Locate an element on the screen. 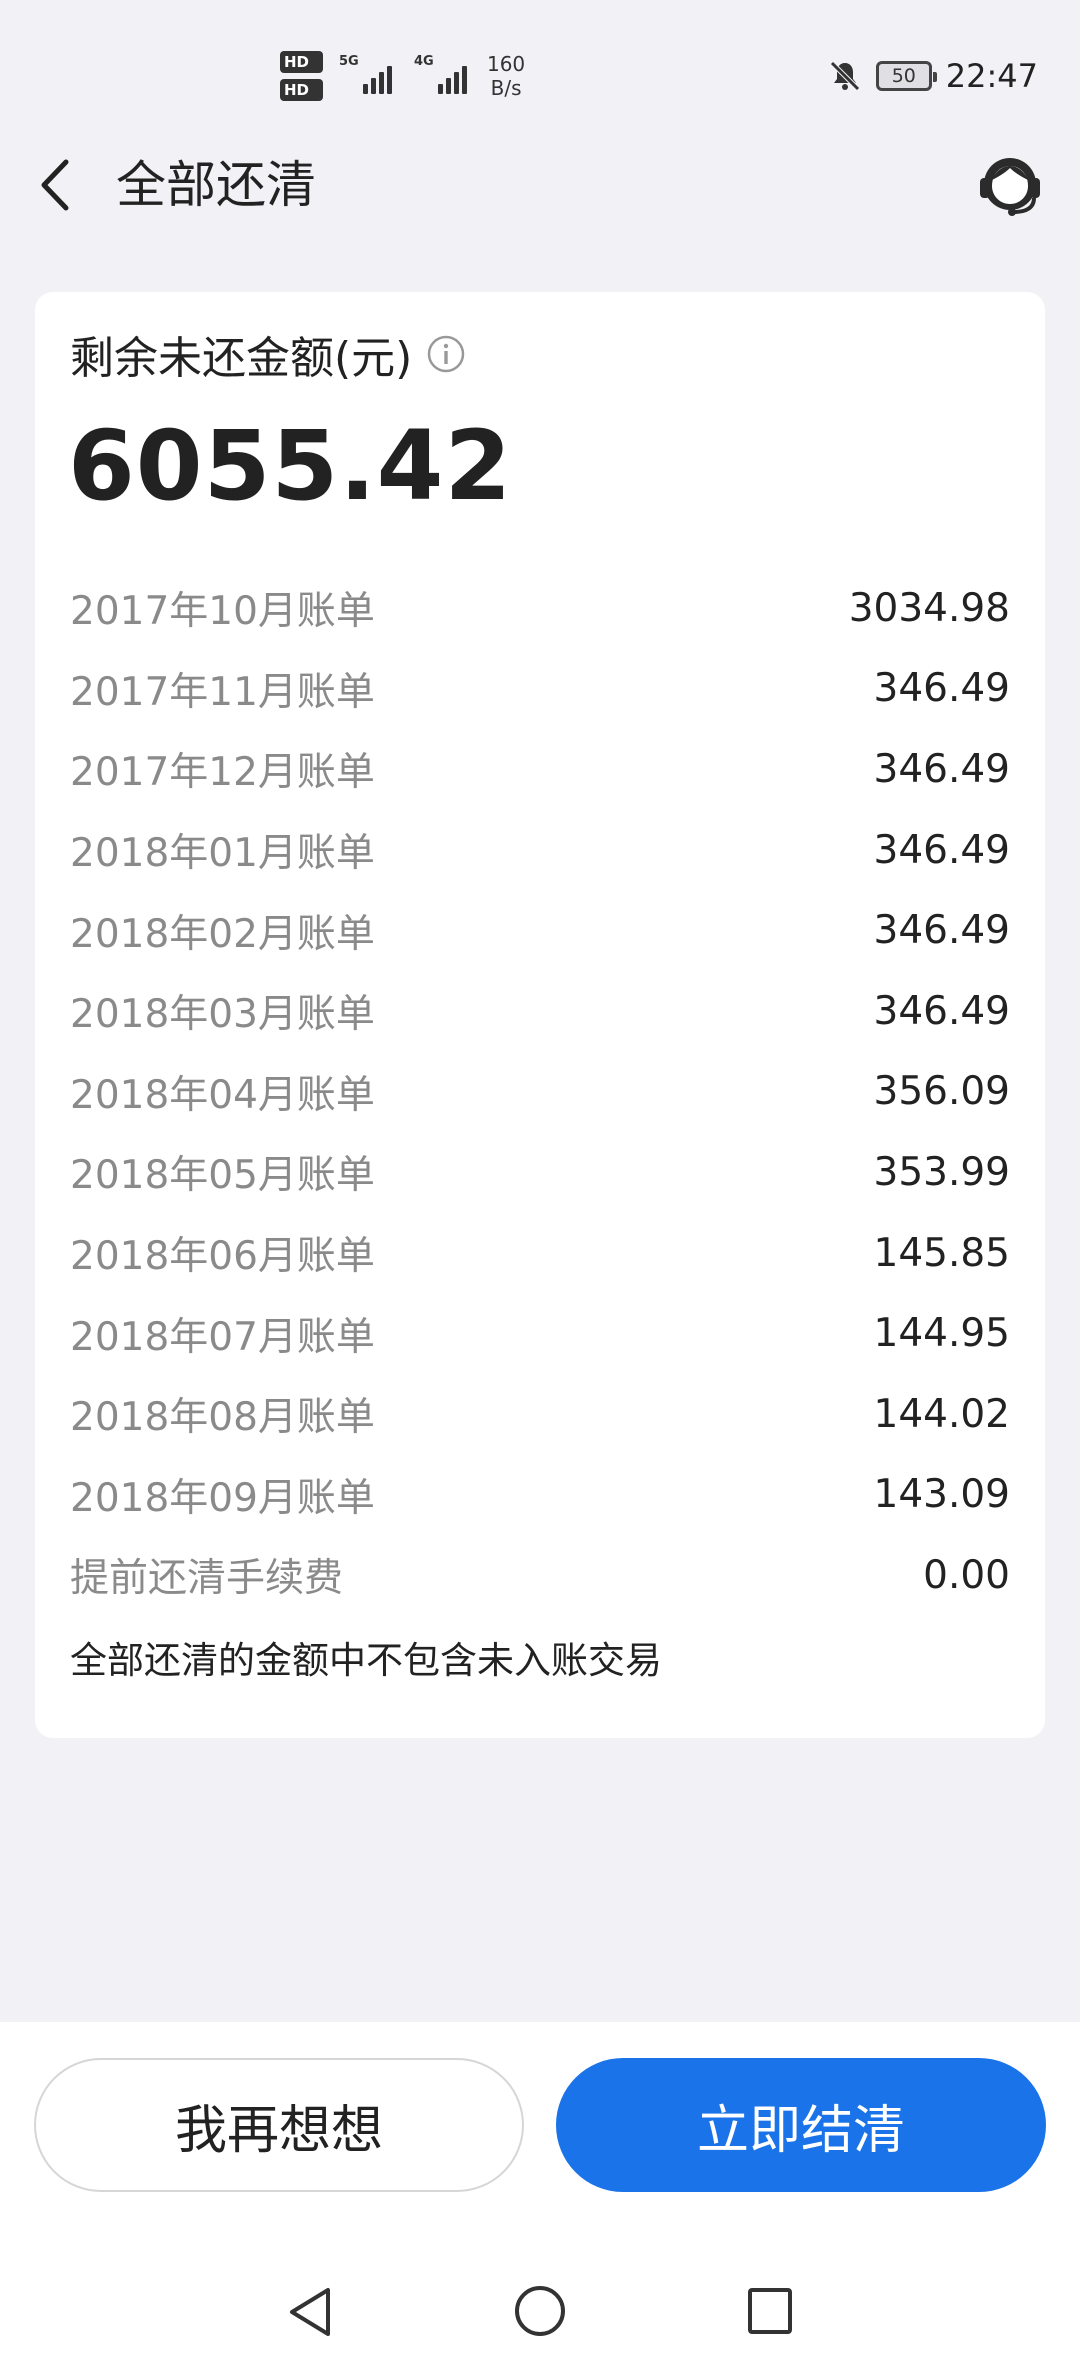  bill-row: 2017年11月账单 346.49 is located at coordinates (540, 689).